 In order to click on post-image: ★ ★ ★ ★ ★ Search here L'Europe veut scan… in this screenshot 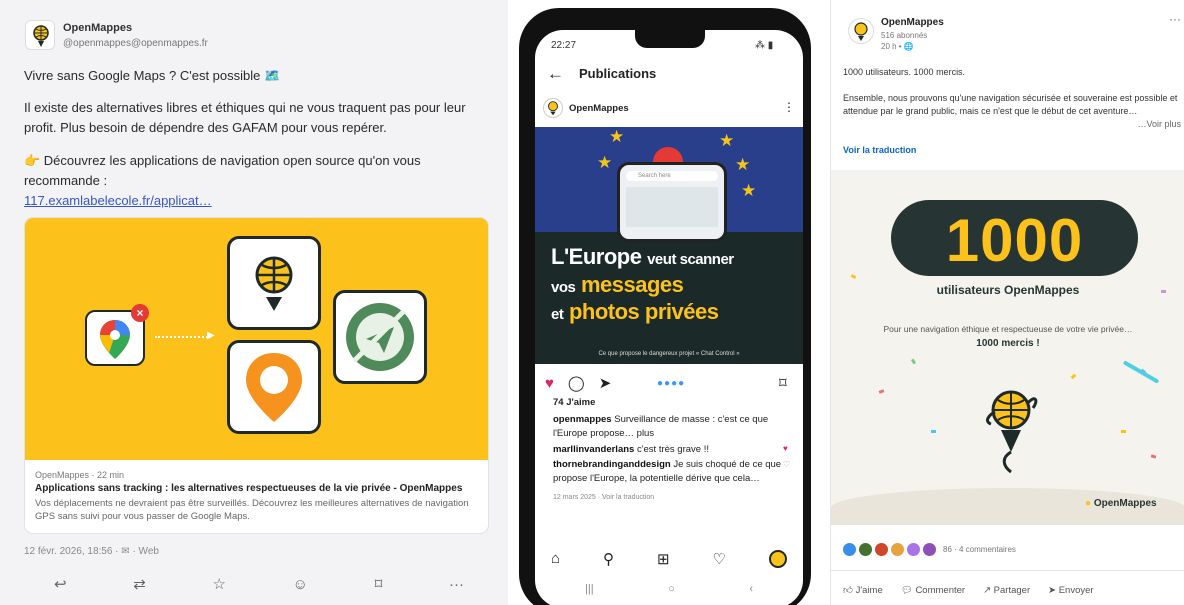, I will do `click(669, 245)`.